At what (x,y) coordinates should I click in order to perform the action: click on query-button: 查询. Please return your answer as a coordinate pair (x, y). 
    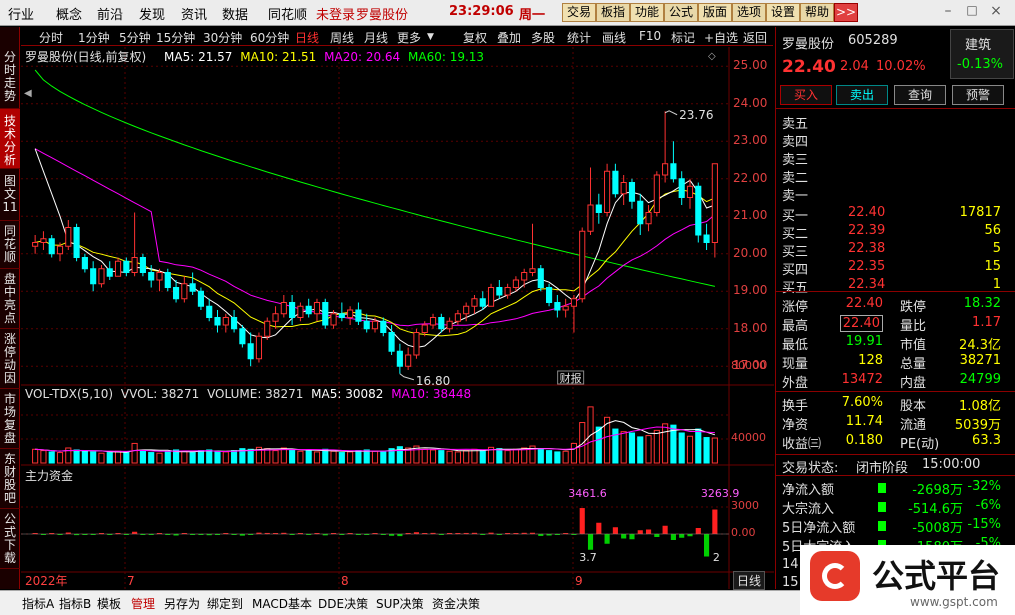
    Looking at the image, I should click on (920, 95).